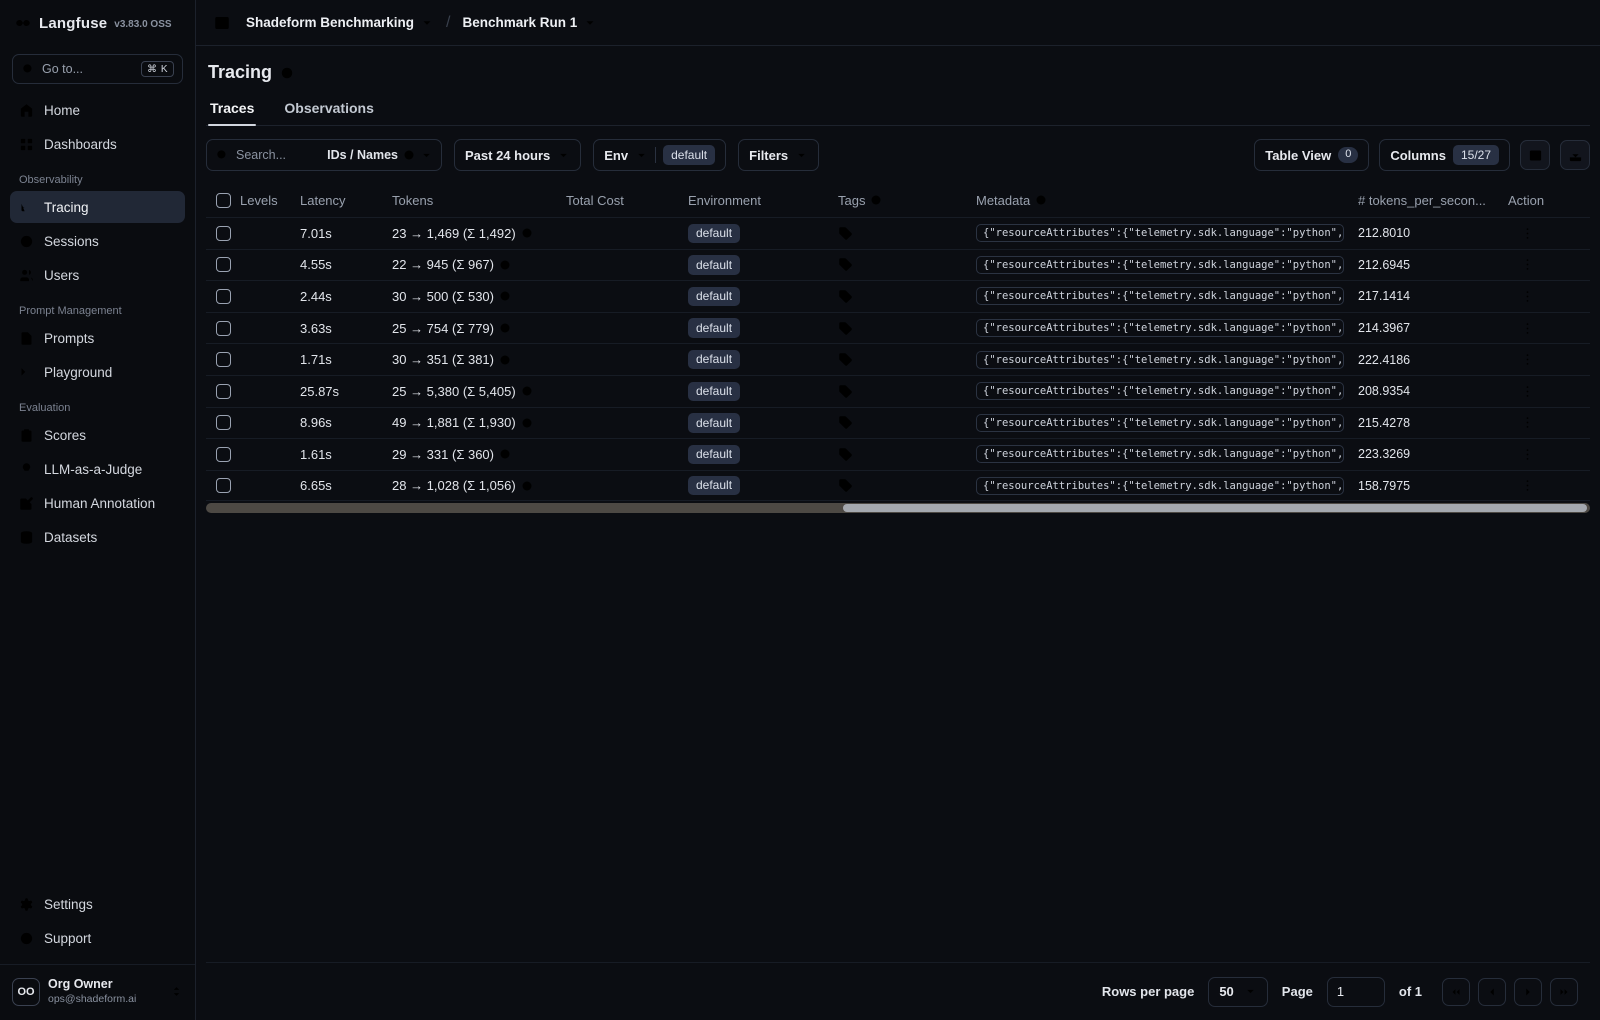 The width and height of the screenshot is (1600, 1020). Describe the element at coordinates (97, 372) in the screenshot. I see `sidebar-item-playground: Playground` at that location.